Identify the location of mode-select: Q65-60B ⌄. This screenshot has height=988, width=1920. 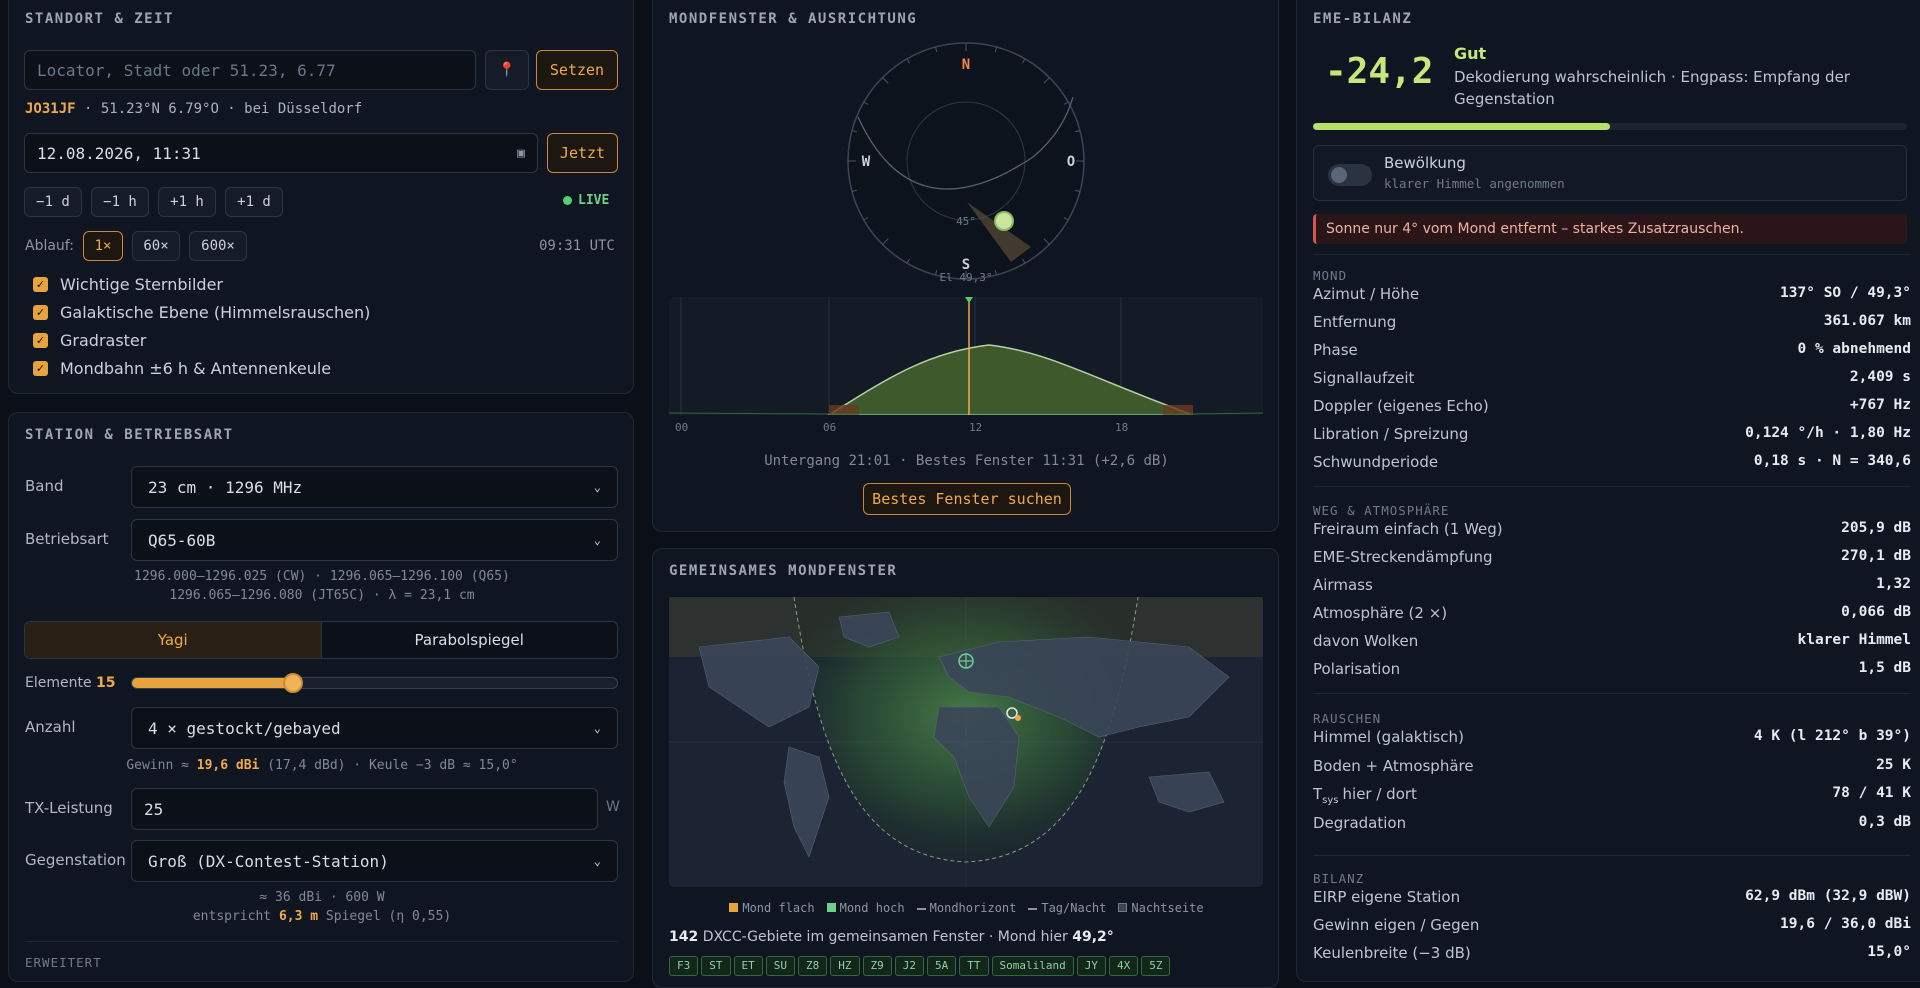
(374, 540).